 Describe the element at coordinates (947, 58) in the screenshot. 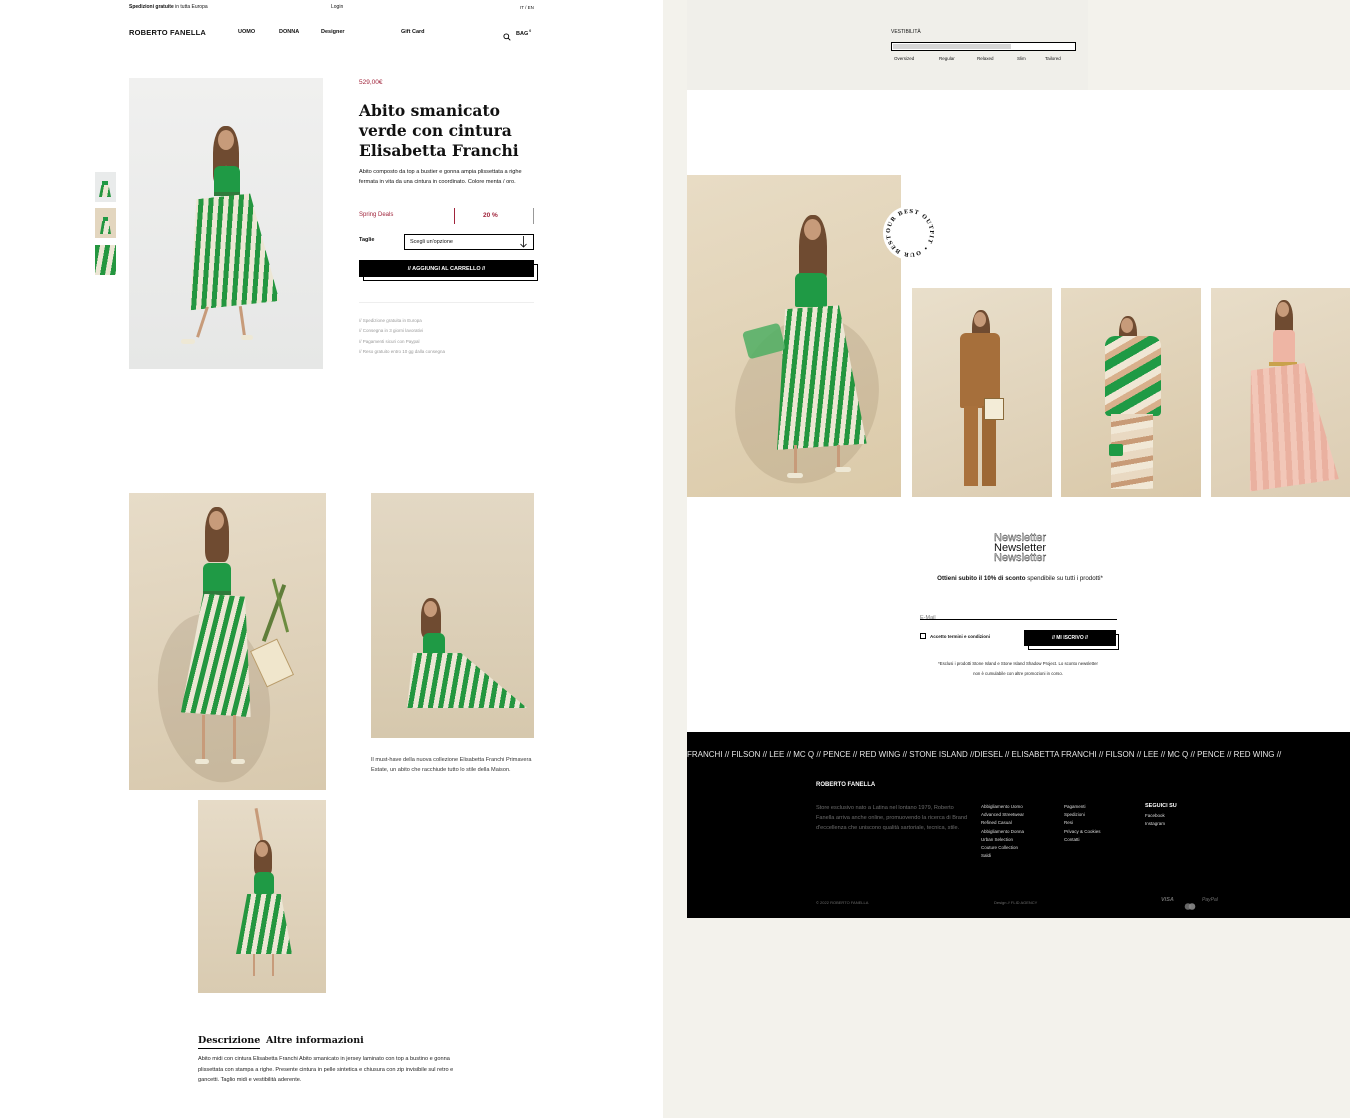

I see `fit-option-regular: Regular` at that location.